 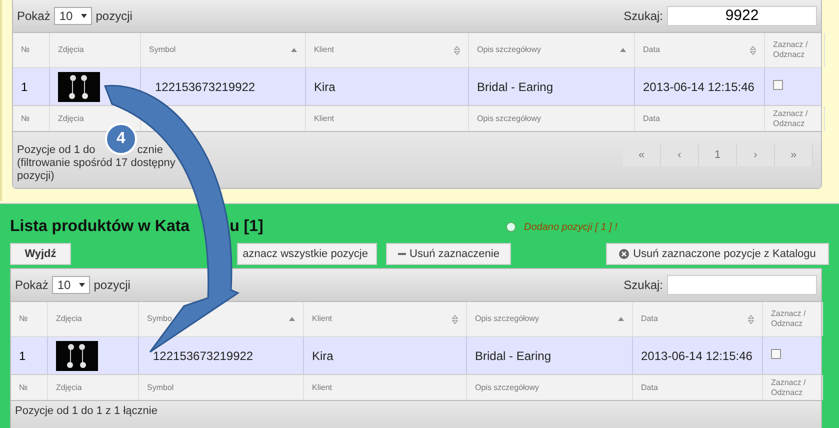 I want to click on table-info: cznie, so click(x=150, y=150).